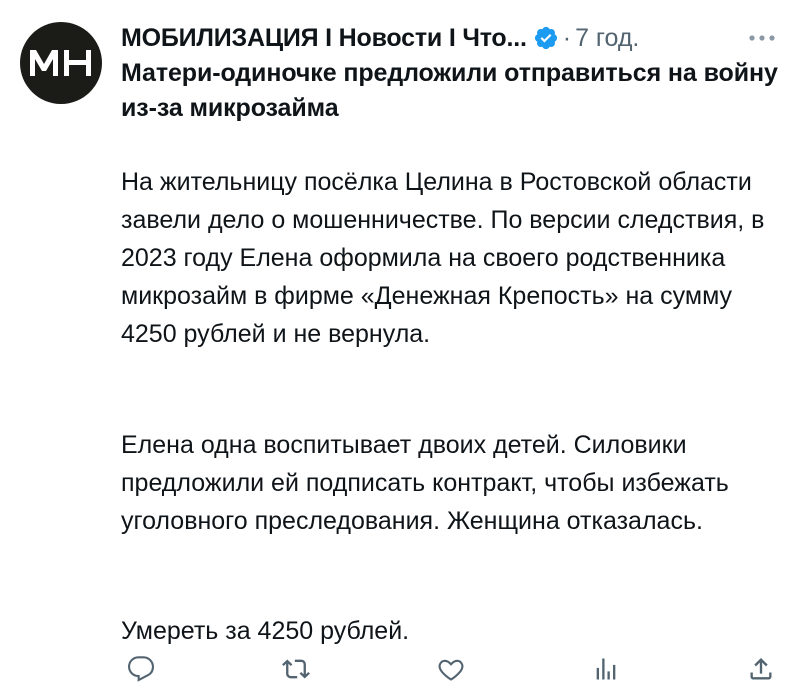  I want to click on post-actions, so click(451, 670).